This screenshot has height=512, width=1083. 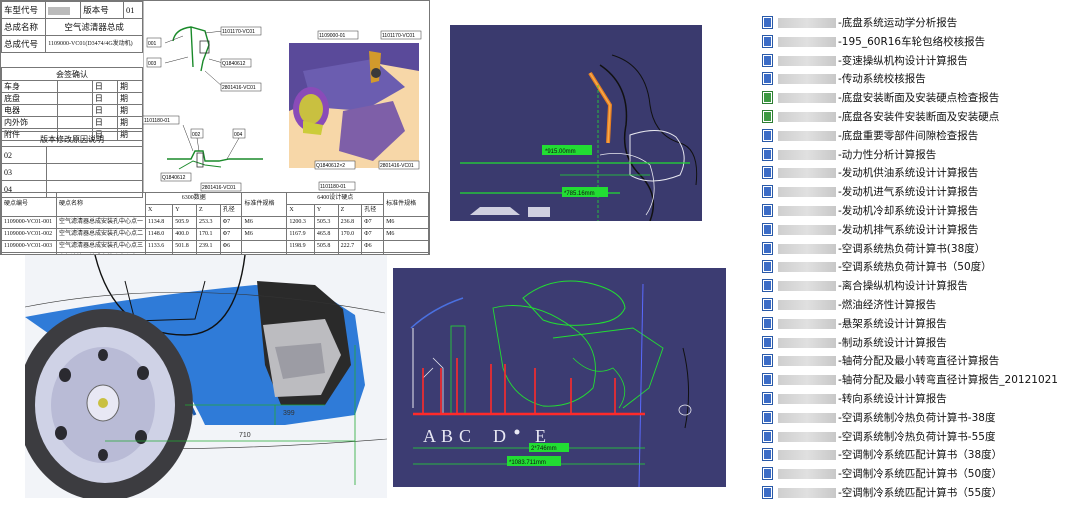 I want to click on col-head: 硬点编号, so click(x=29, y=204).